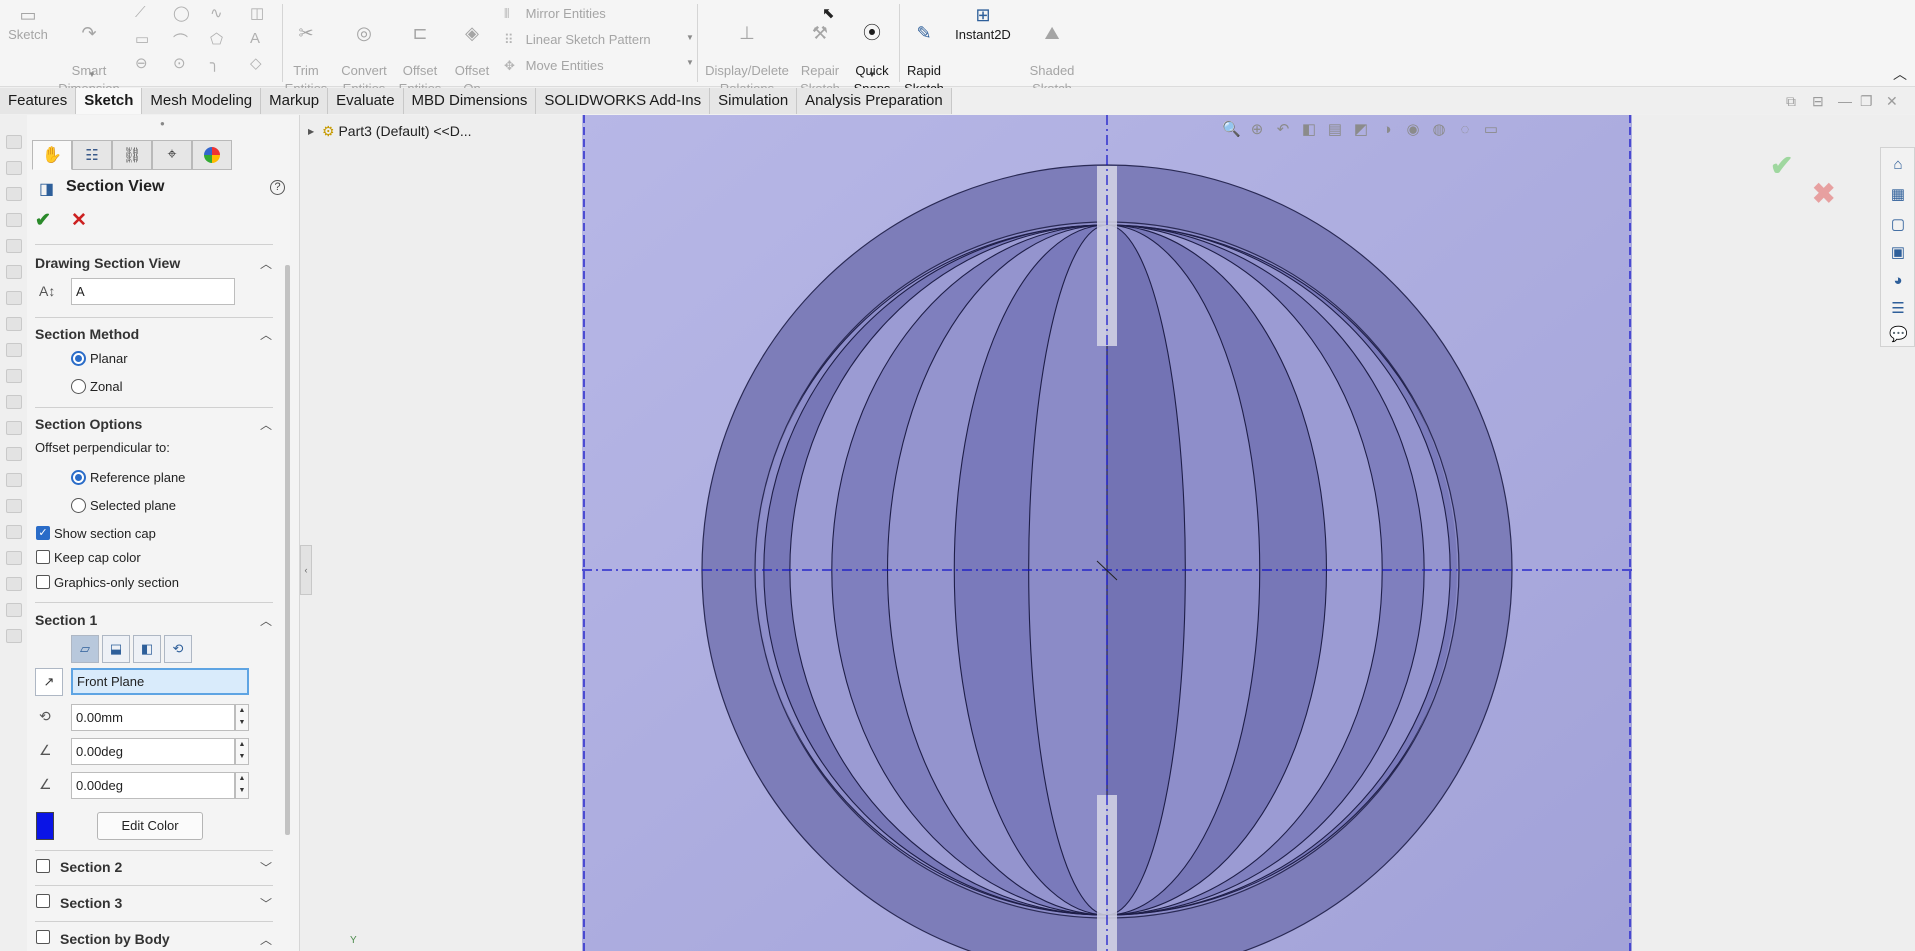 This screenshot has height=951, width=1915. What do you see at coordinates (216, 13) in the screenshot?
I see `spline-icon: ∿` at bounding box center [216, 13].